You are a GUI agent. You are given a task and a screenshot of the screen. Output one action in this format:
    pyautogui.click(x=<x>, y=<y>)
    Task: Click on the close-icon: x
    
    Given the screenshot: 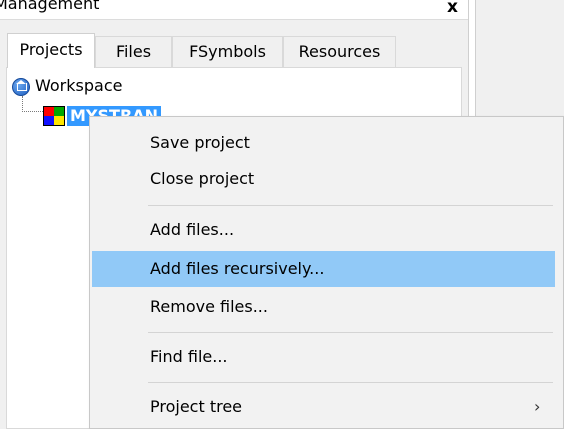 What is the action you would take?
    pyautogui.click(x=452, y=8)
    